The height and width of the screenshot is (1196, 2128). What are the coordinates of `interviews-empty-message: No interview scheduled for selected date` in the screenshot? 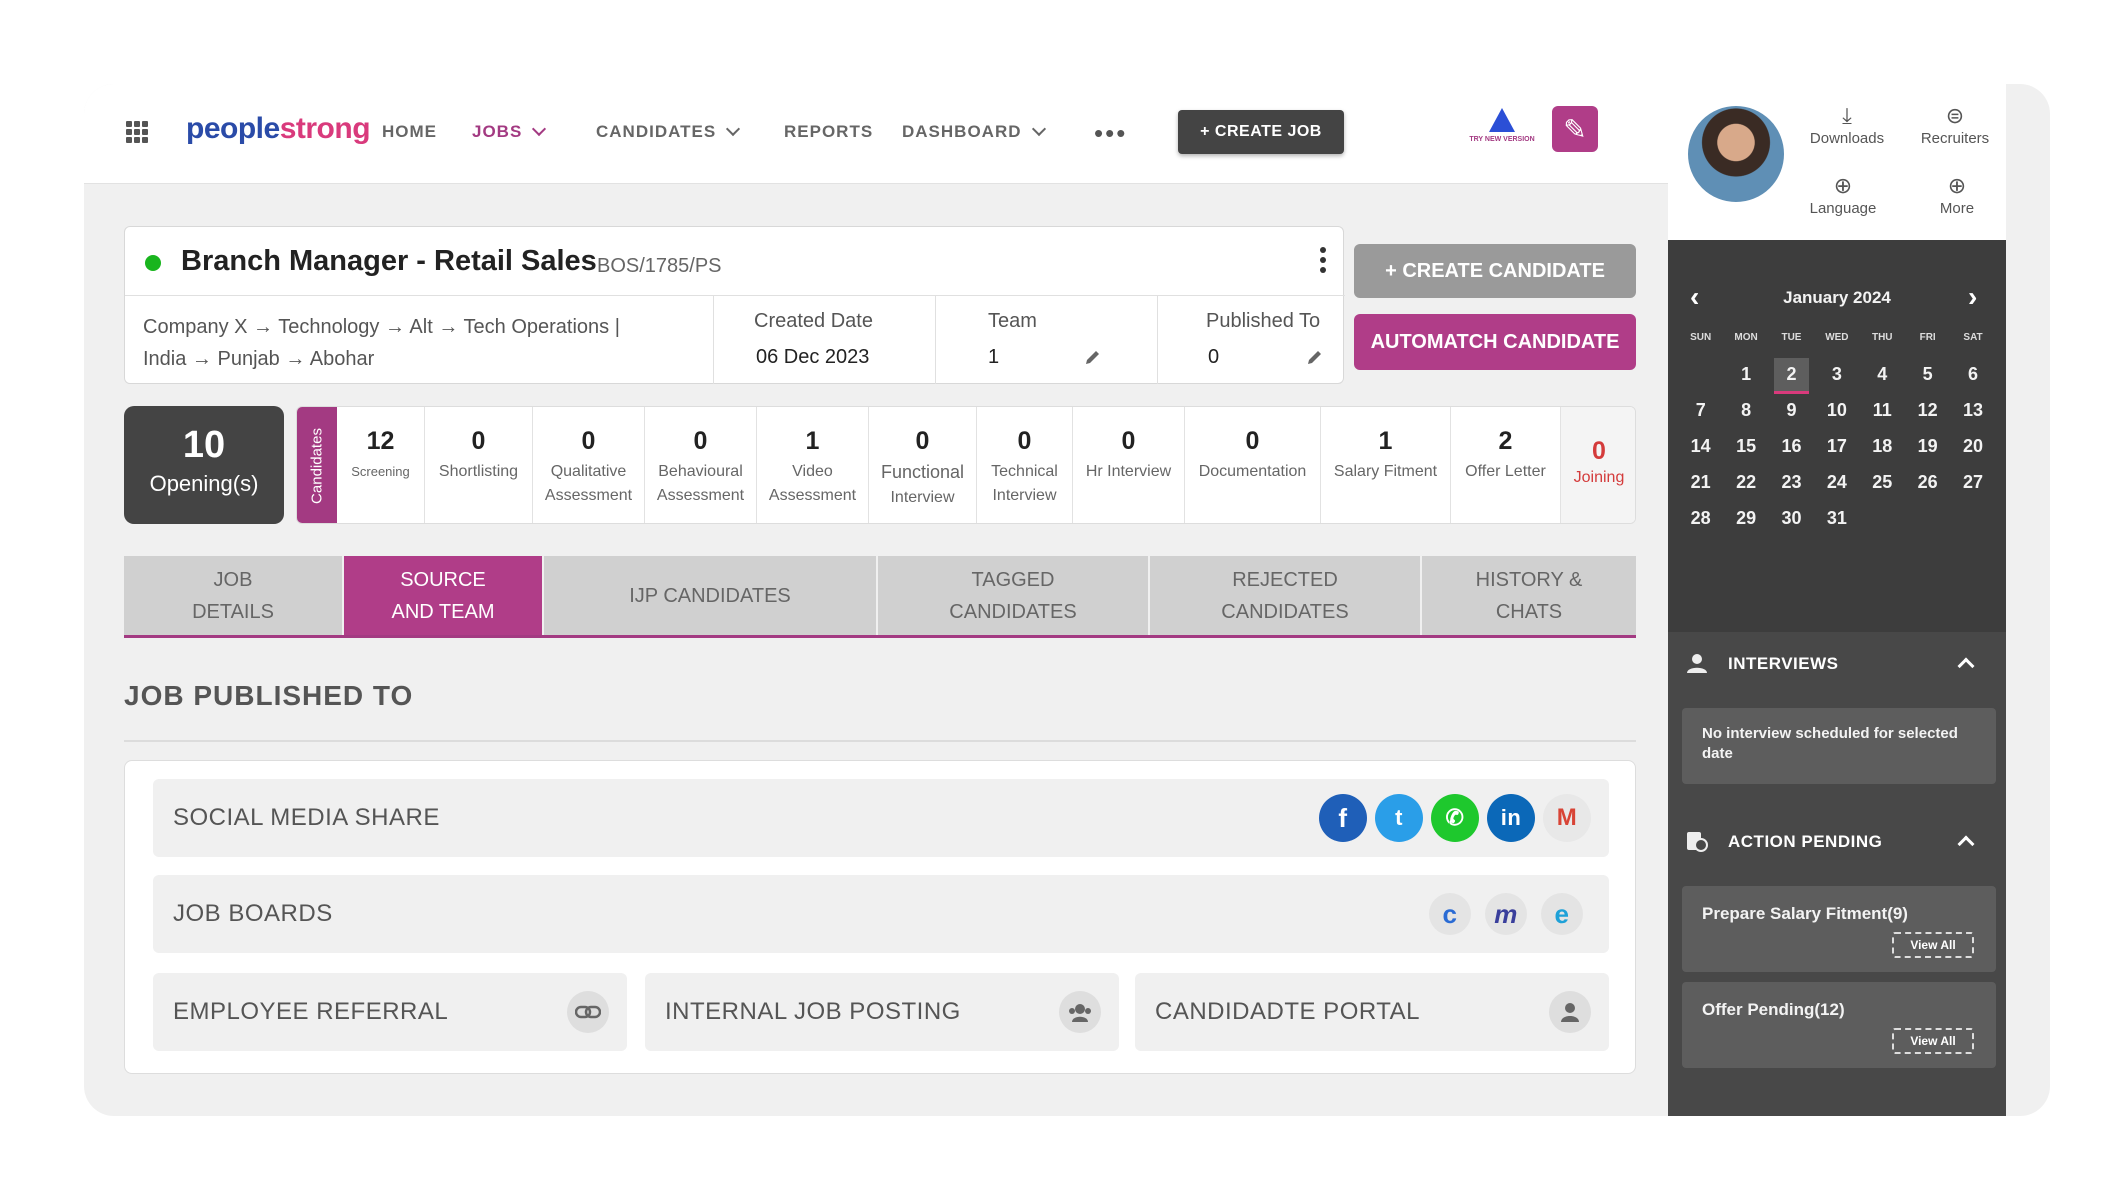 It's located at (1830, 743).